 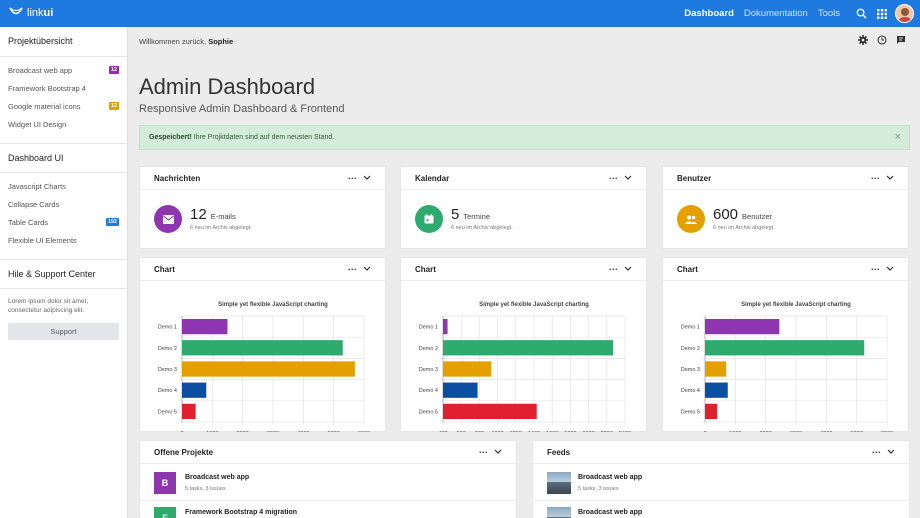 What do you see at coordinates (63, 331) in the screenshot?
I see `support-button: Support` at bounding box center [63, 331].